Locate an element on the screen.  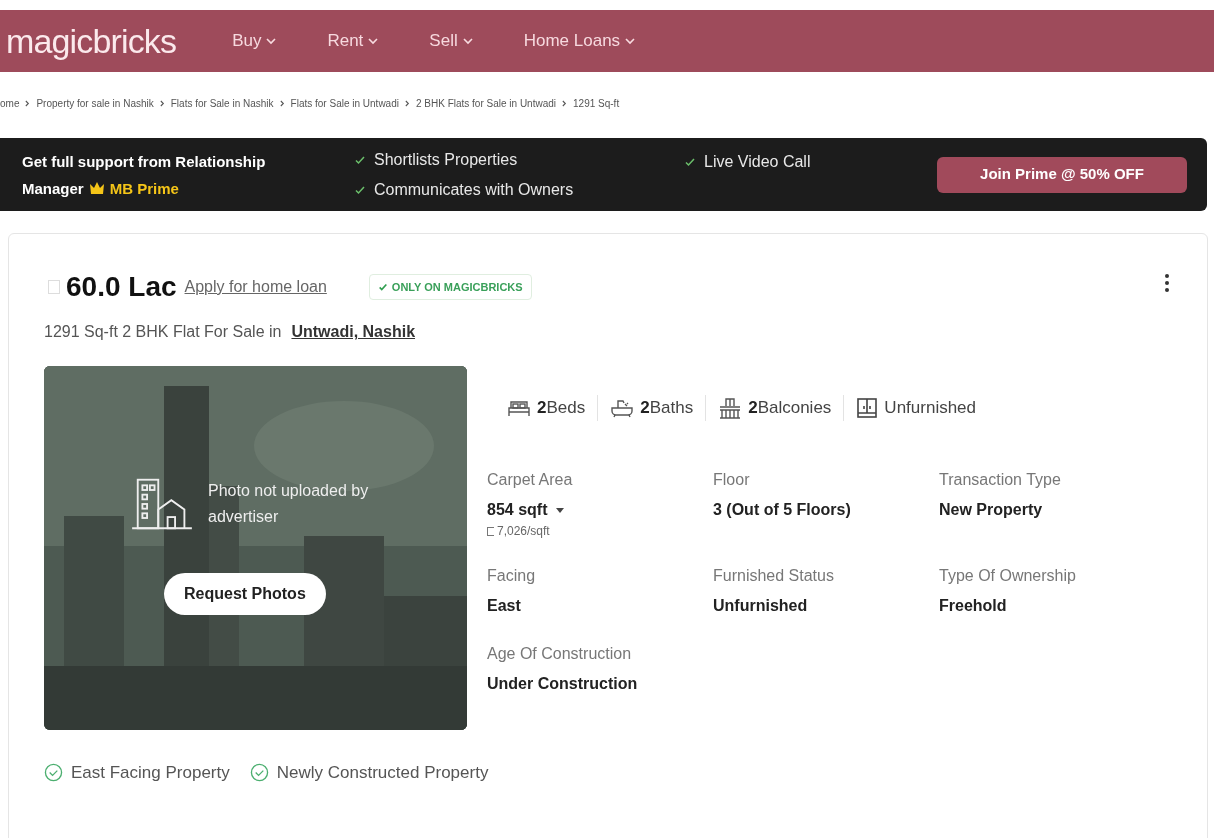
logo: magicbricks is located at coordinates (91, 41).